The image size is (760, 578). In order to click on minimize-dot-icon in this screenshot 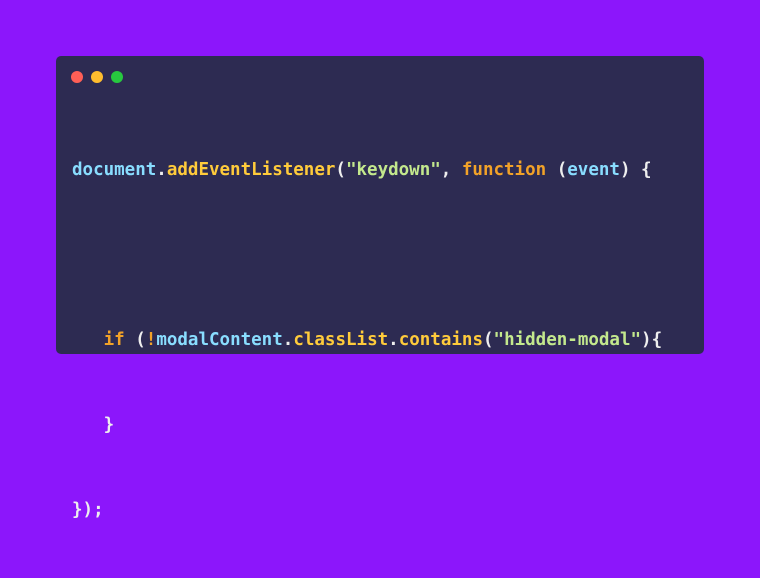, I will do `click(97, 77)`.